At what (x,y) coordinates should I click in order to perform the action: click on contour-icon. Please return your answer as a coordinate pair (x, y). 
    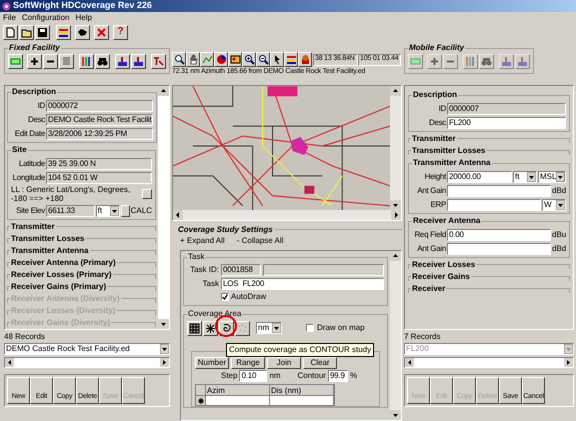
    Looking at the image, I should click on (226, 328).